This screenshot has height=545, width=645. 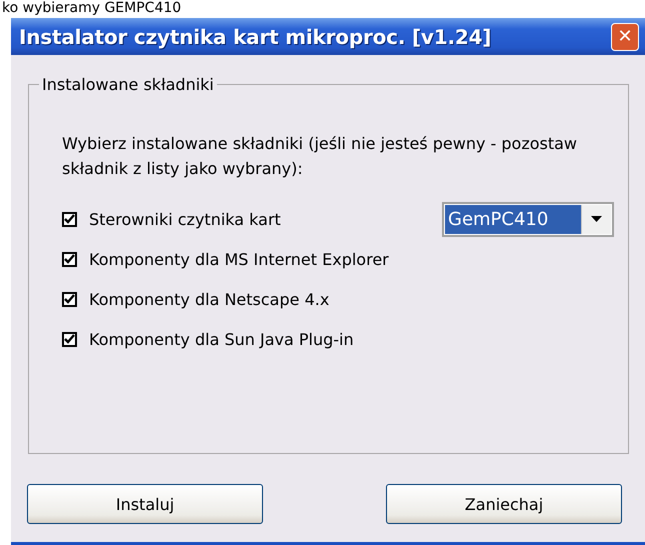 What do you see at coordinates (91, 8) in the screenshot?
I see `caption-text: ko wybieramy GEMPC410` at bounding box center [91, 8].